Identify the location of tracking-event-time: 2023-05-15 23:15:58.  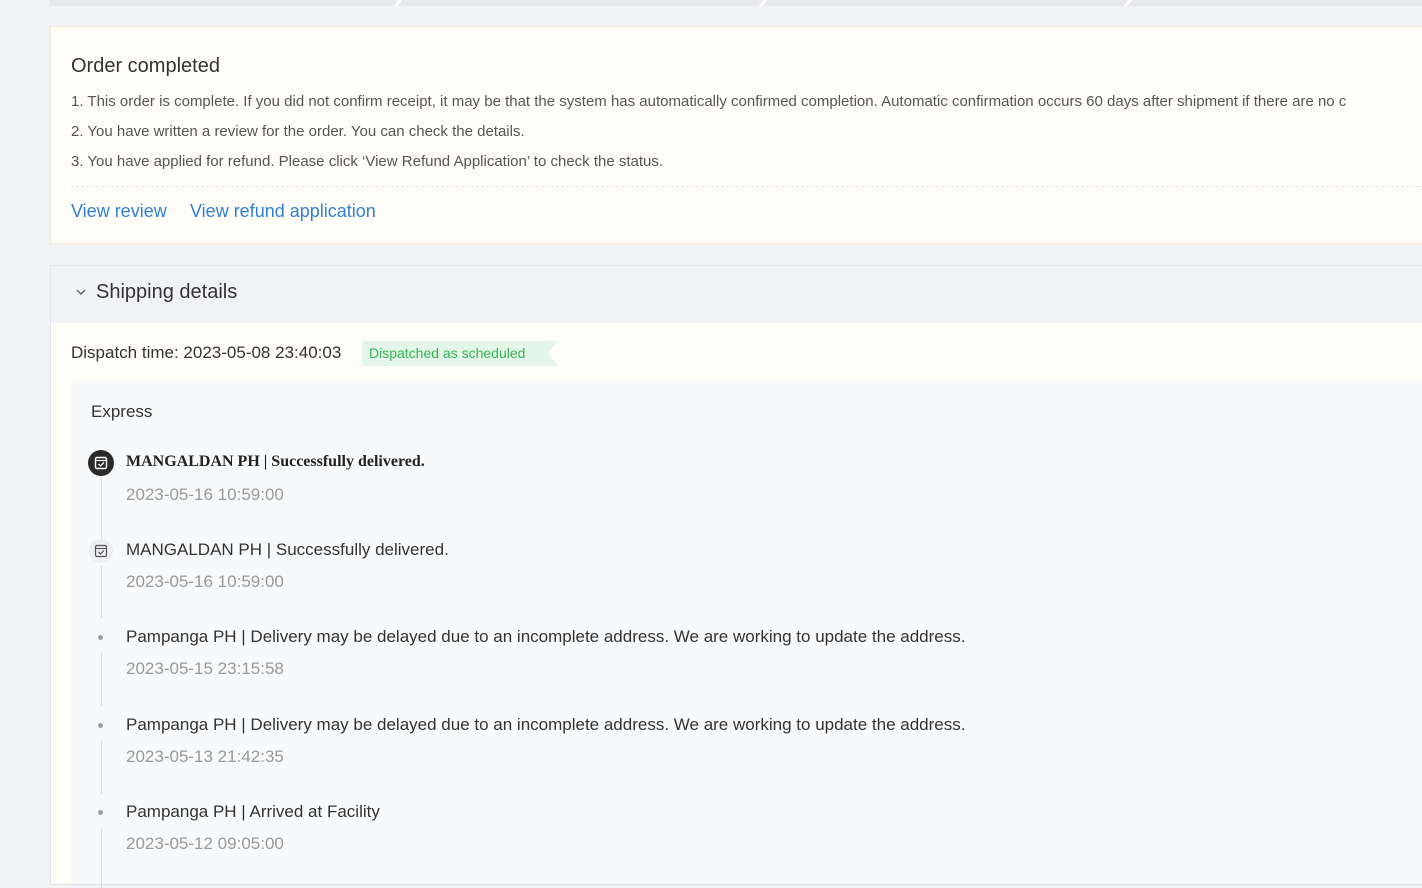
(205, 668).